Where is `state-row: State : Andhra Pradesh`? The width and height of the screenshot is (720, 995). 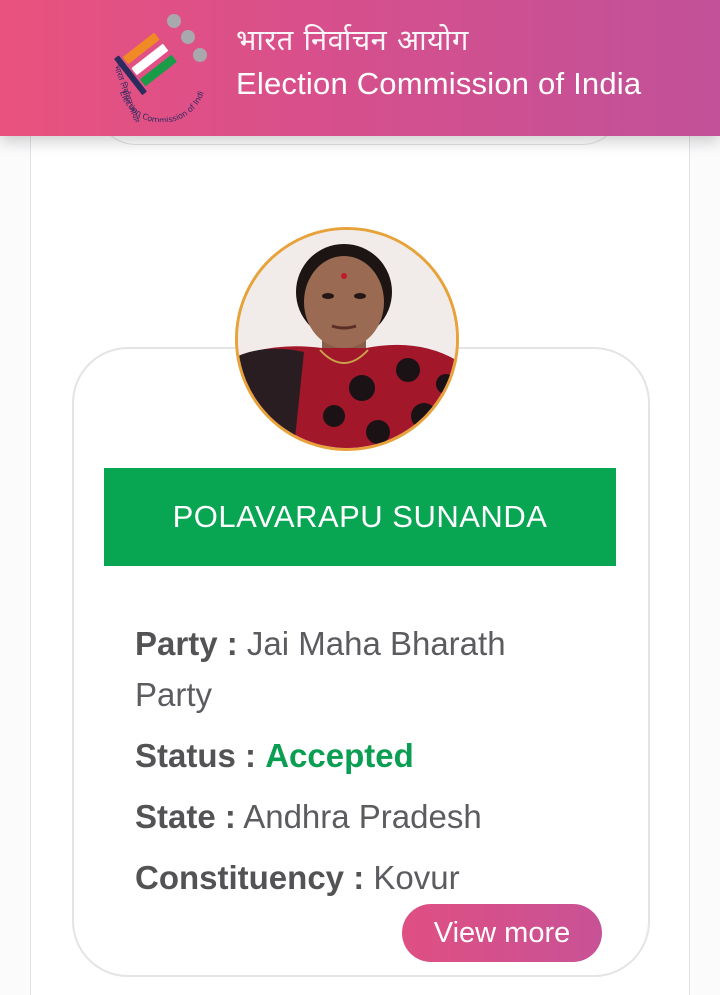
state-row: State : Andhra Pradesh is located at coordinates (355, 816).